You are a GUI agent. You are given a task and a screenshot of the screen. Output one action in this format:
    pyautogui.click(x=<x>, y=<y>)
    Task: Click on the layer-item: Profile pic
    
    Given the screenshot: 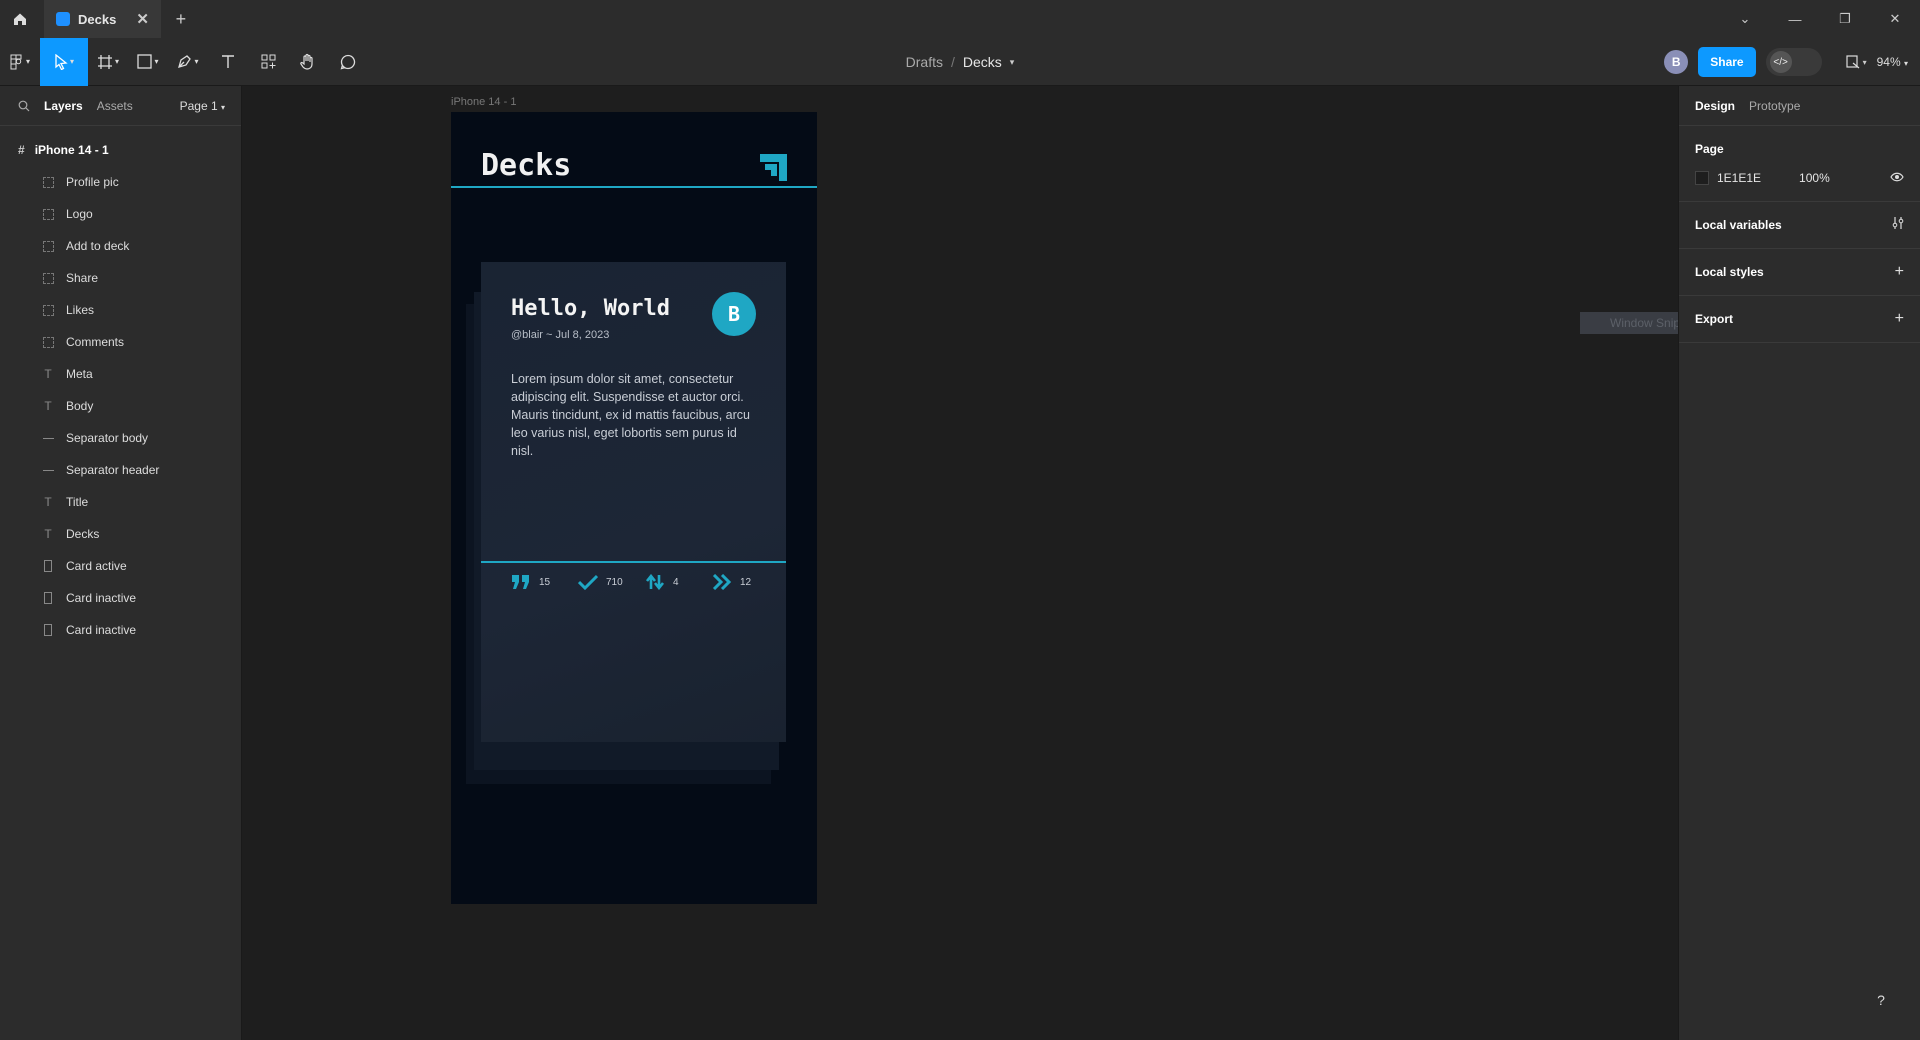 What is the action you would take?
    pyautogui.click(x=120, y=182)
    